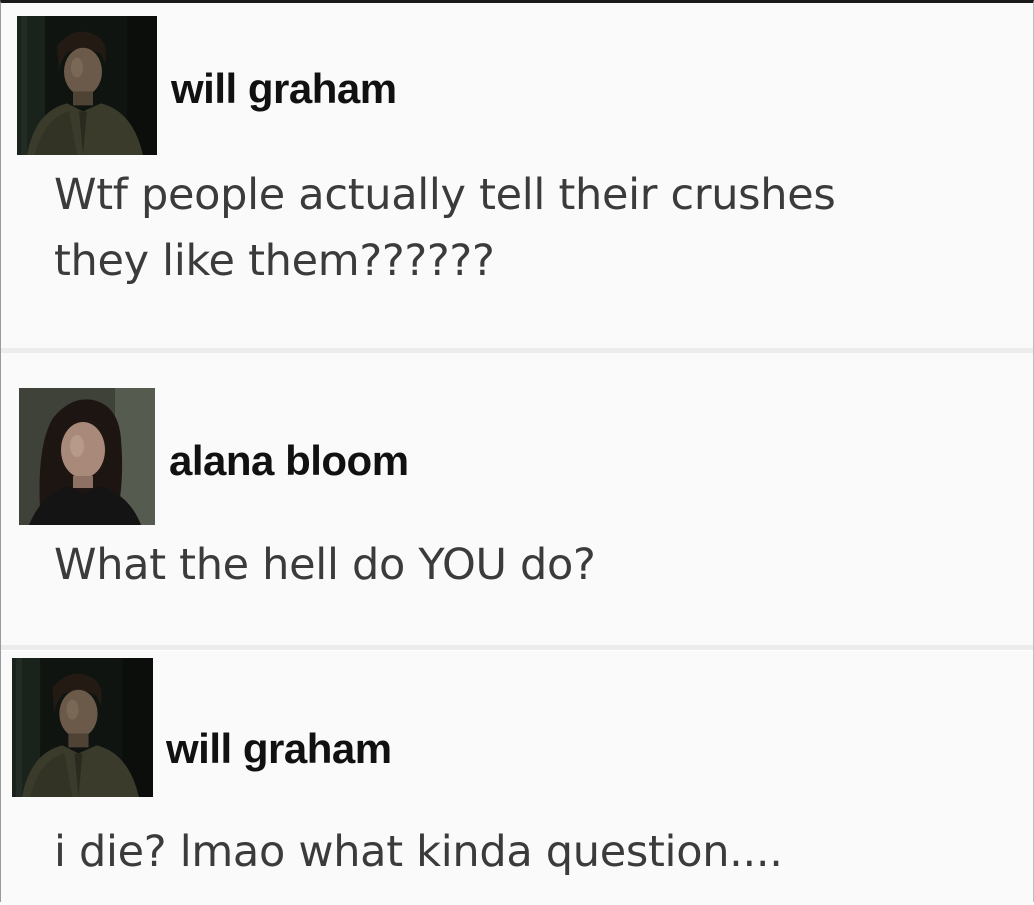 The width and height of the screenshot is (1034, 905). Describe the element at coordinates (517, 647) in the screenshot. I see `divider` at that location.